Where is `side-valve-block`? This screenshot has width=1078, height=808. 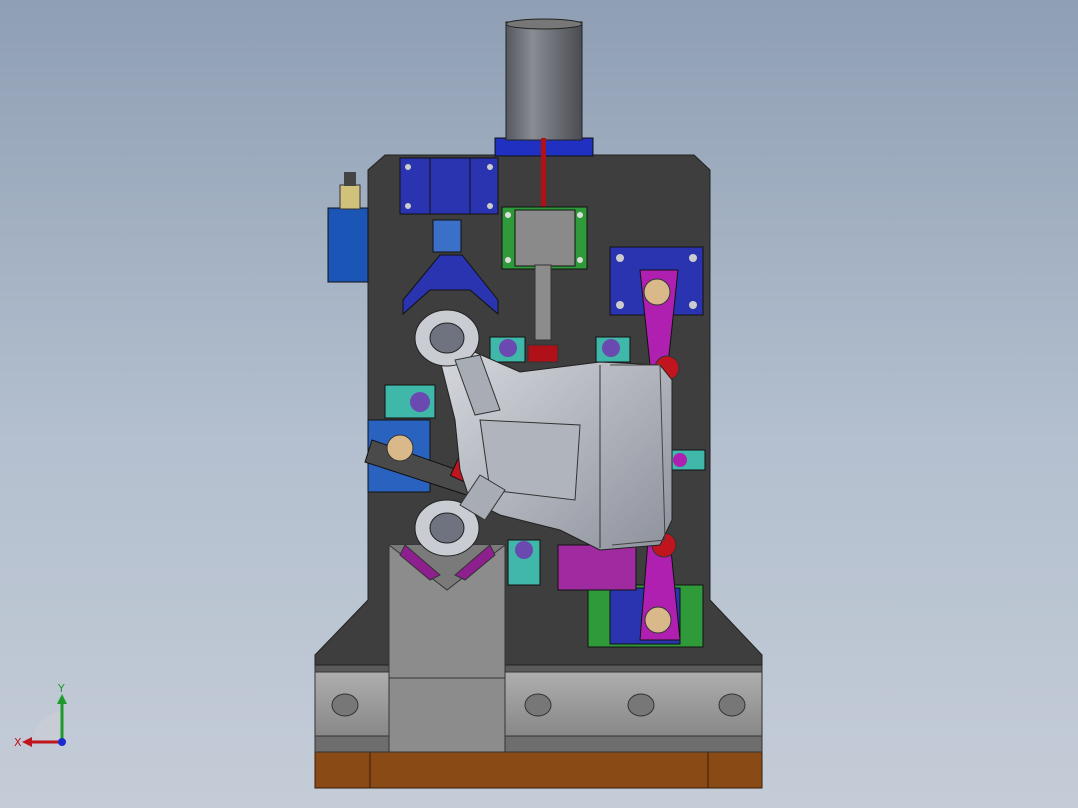 side-valve-block is located at coordinates (348, 227).